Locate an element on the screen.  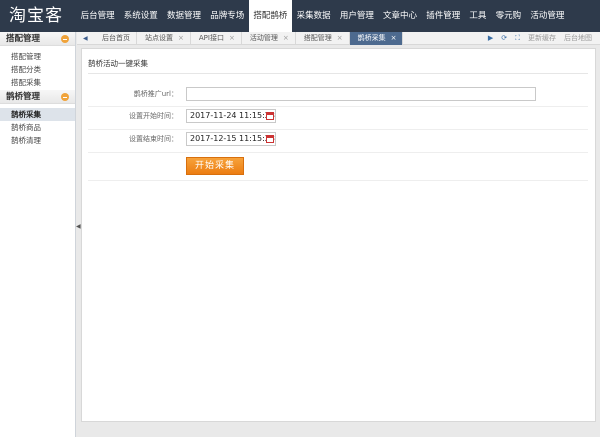
tab-bridge-collect: 鹊桥采集 × is located at coordinates (376, 38).